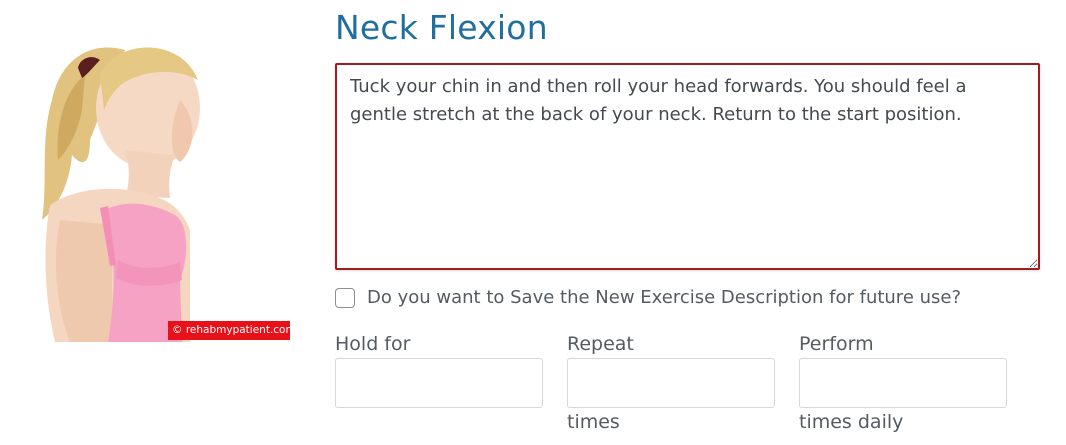 The height and width of the screenshot is (445, 1066). What do you see at coordinates (441, 27) in the screenshot?
I see `exercise-title: Neck Flexion` at bounding box center [441, 27].